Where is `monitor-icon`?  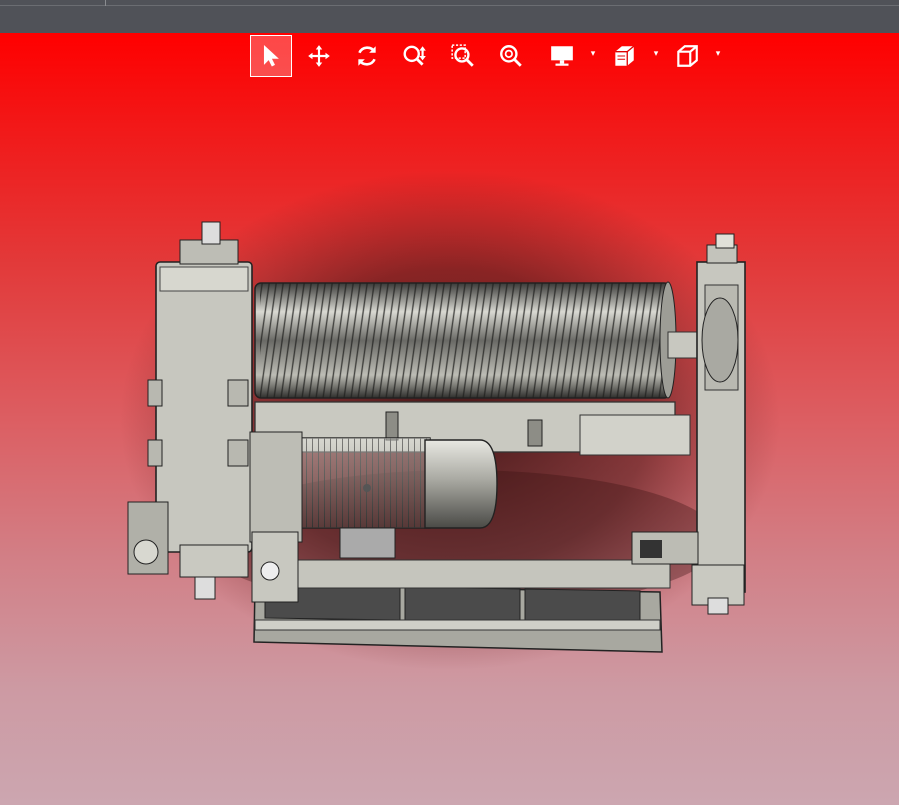 monitor-icon is located at coordinates (562, 56).